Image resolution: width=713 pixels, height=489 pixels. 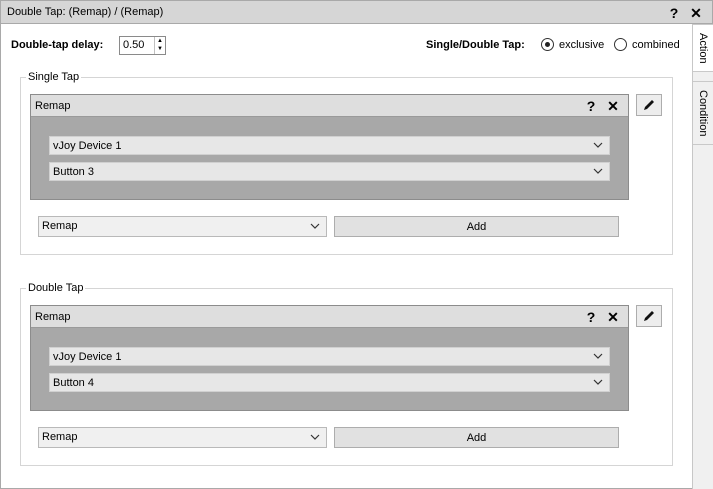 I want to click on single-tap-input-value: Button 3, so click(x=73, y=172).